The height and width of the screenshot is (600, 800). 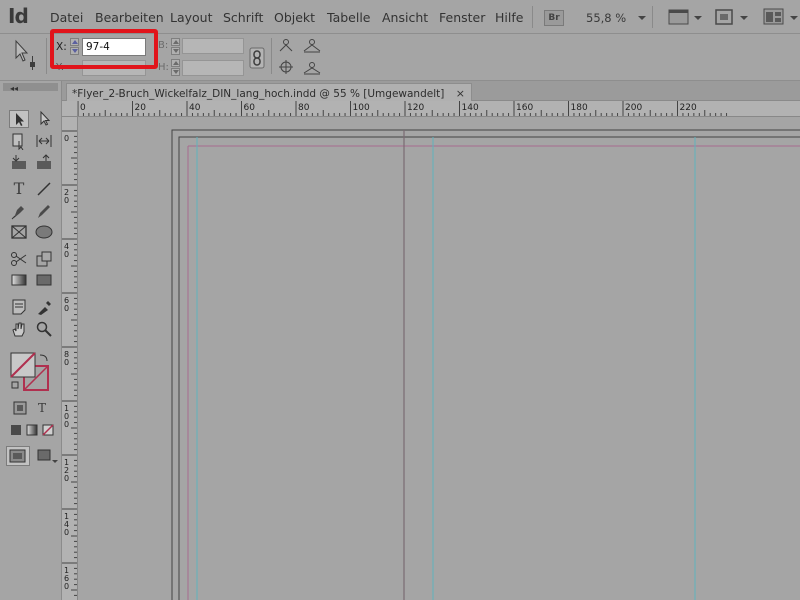 I want to click on arrange-documents-button, so click(x=774, y=17).